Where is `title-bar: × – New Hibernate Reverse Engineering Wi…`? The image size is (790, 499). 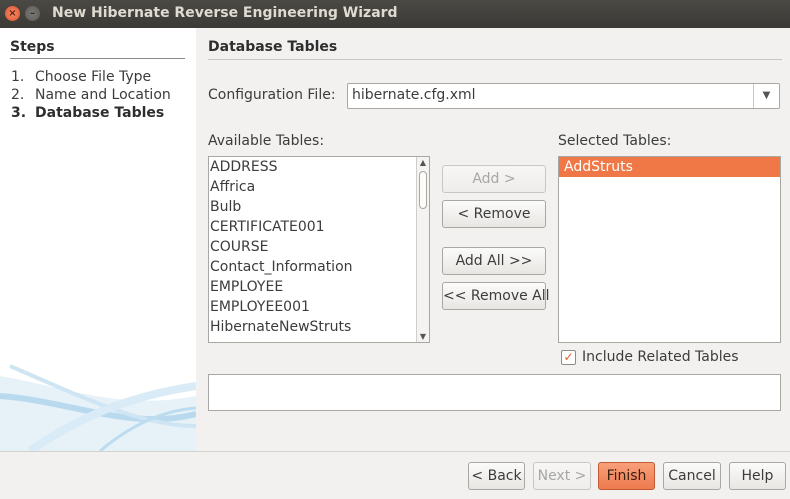
title-bar: × – New Hibernate Reverse Engineering Wi… is located at coordinates (395, 14).